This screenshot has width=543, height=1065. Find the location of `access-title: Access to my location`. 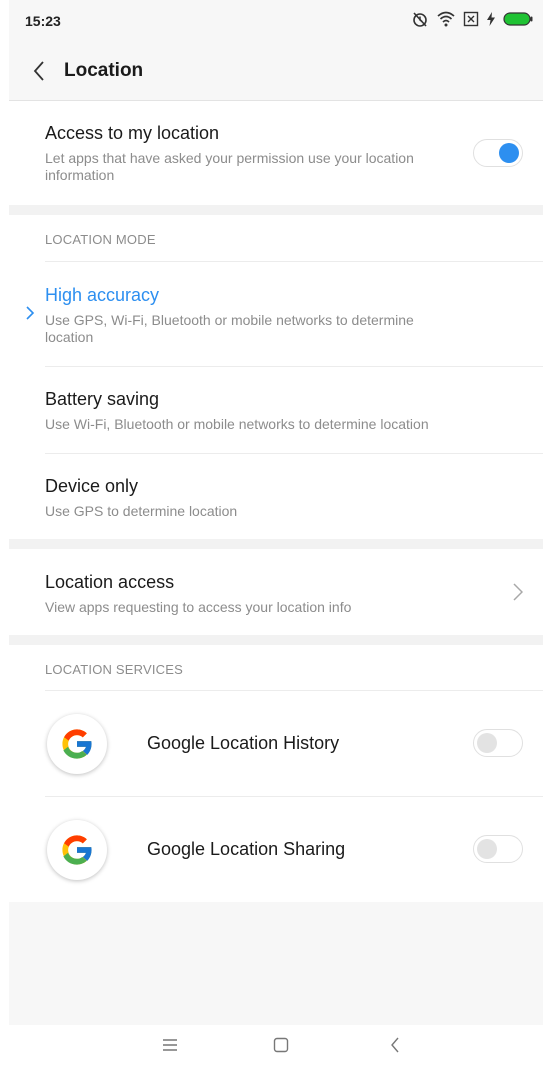

access-title: Access to my location is located at coordinates (132, 133).